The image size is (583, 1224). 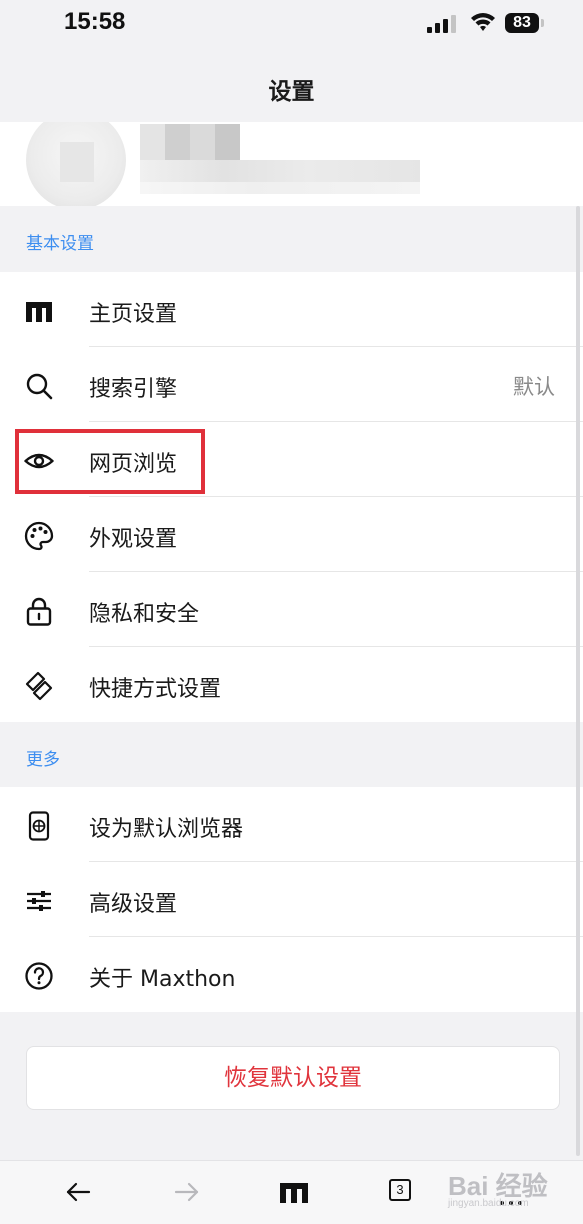 What do you see at coordinates (280, 188) in the screenshot?
I see `blurred-account-detail` at bounding box center [280, 188].